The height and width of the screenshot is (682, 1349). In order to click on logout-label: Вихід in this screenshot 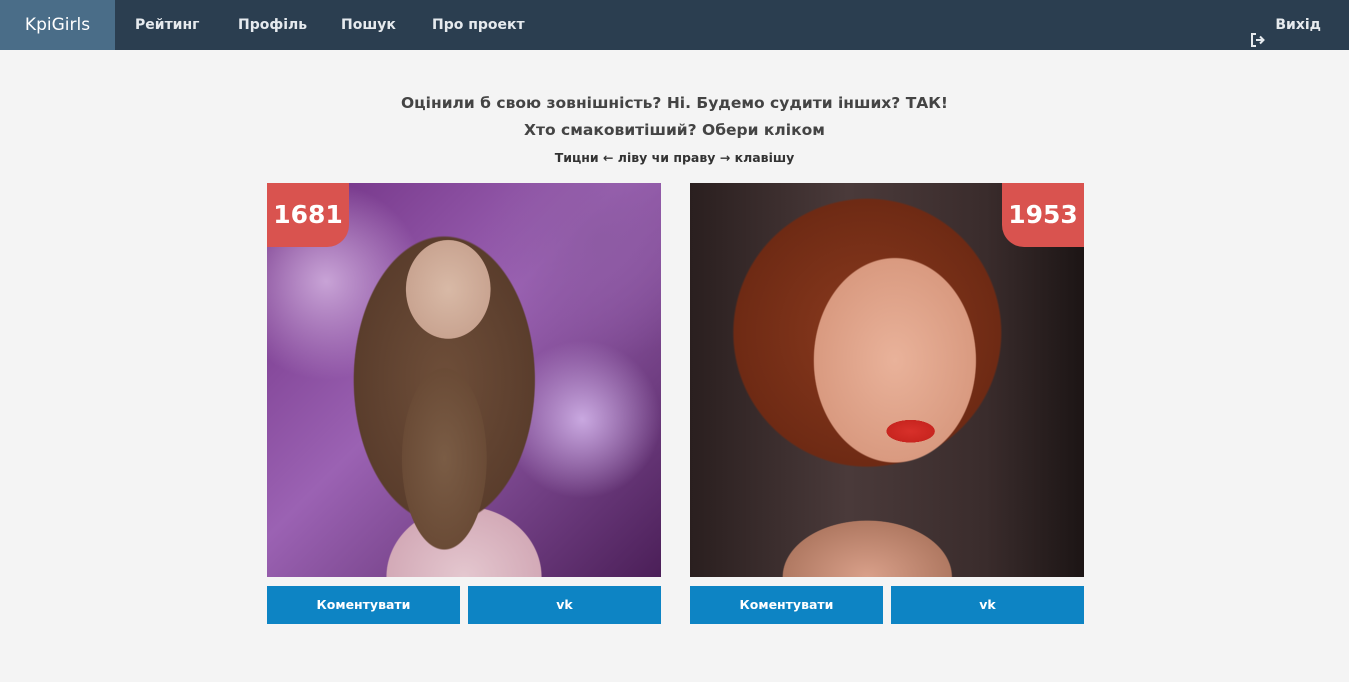, I will do `click(1298, 25)`.